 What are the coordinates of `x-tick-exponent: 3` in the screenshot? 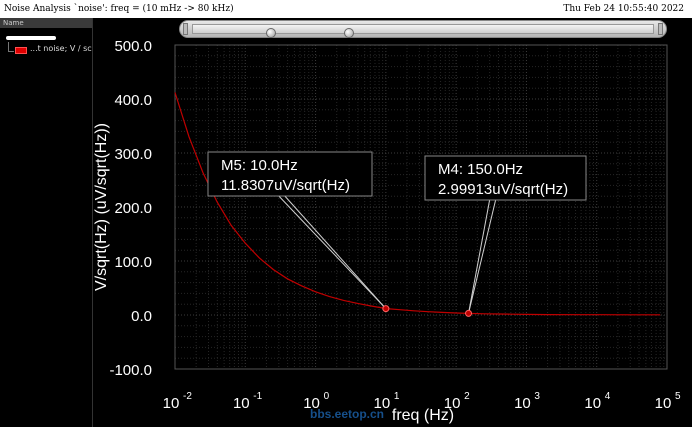 It's located at (537, 396).